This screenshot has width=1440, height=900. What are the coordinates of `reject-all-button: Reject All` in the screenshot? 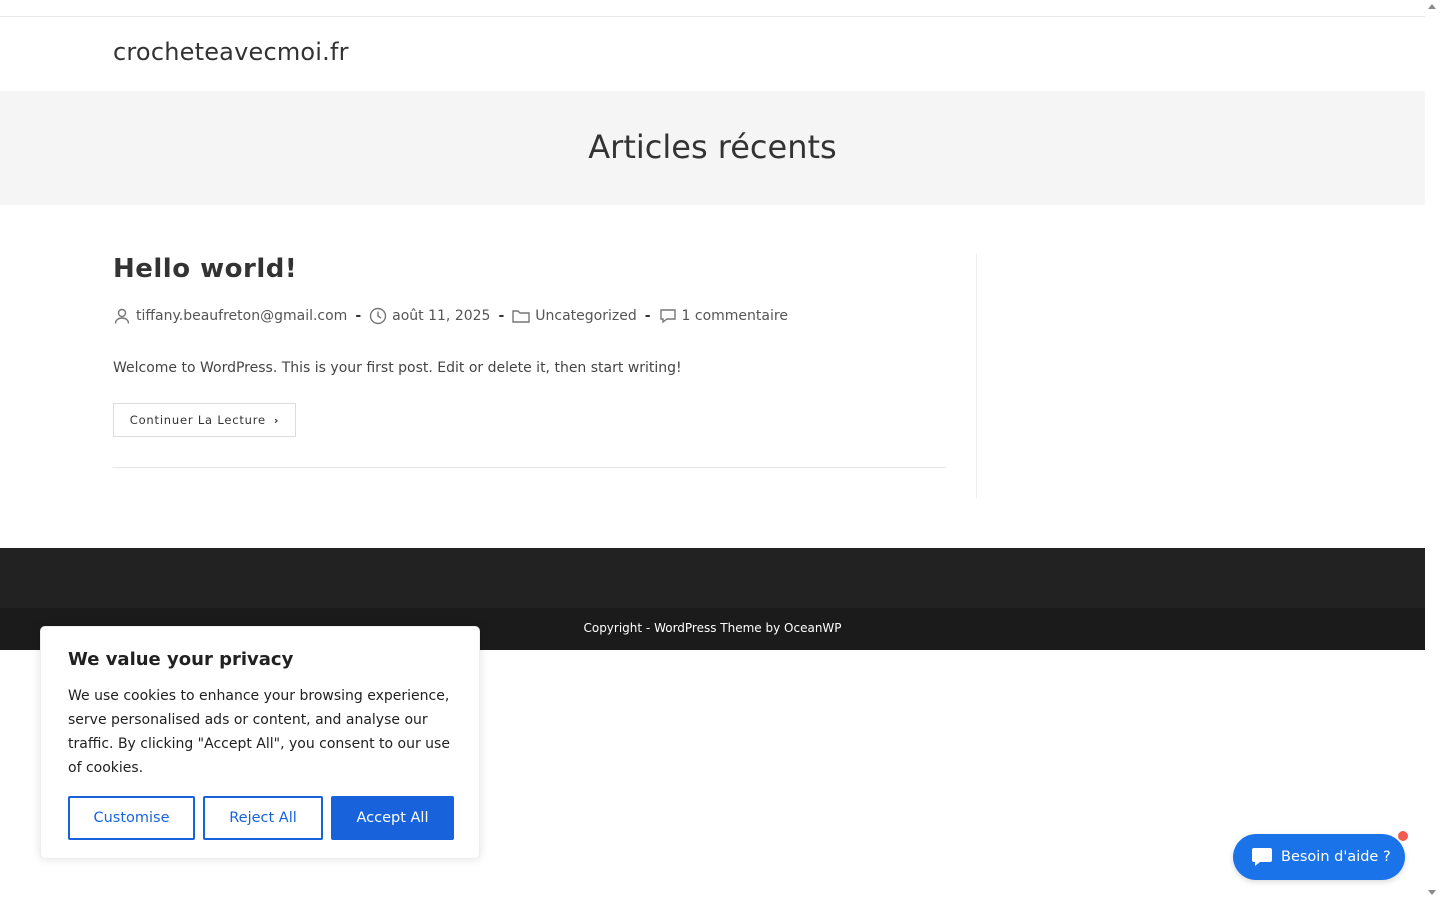 It's located at (263, 818).